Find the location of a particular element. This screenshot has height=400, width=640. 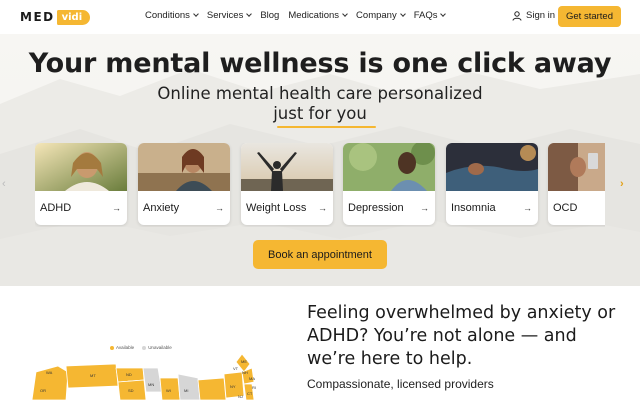

state-label: SD is located at coordinates (131, 390).